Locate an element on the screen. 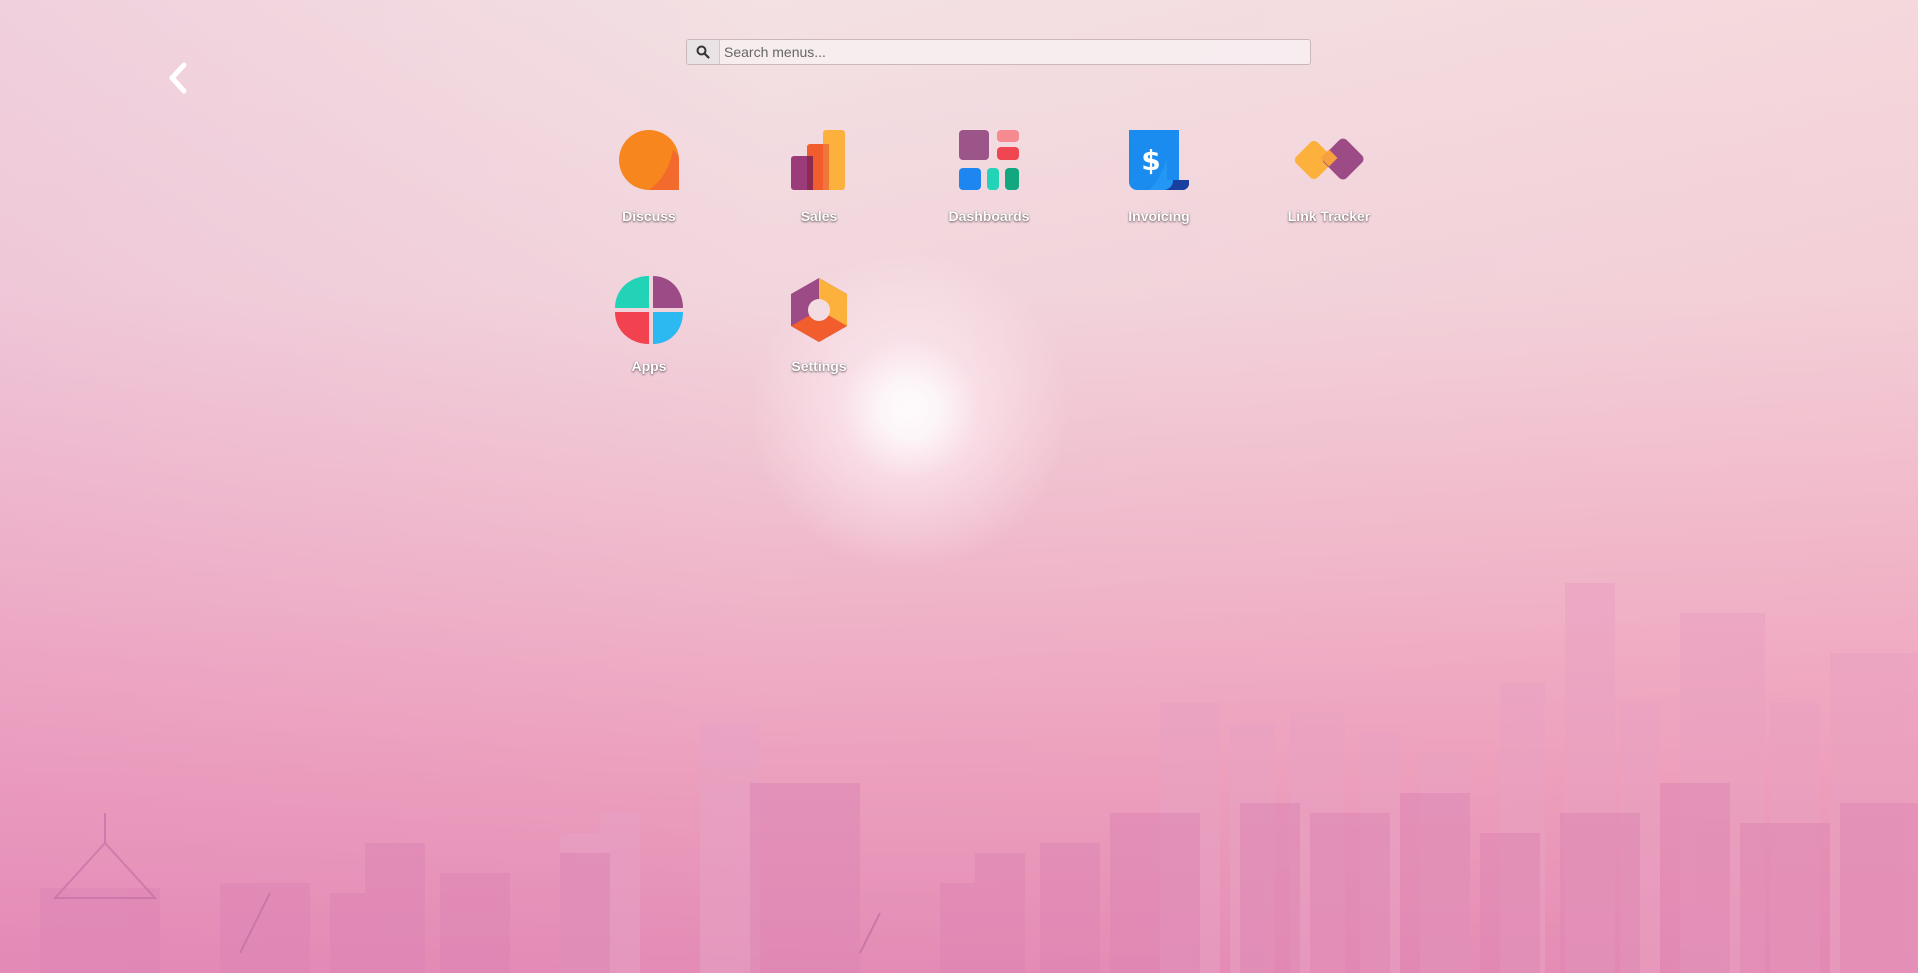 This screenshot has width=1918, height=973. link-tracker-icon is located at coordinates (1329, 159).